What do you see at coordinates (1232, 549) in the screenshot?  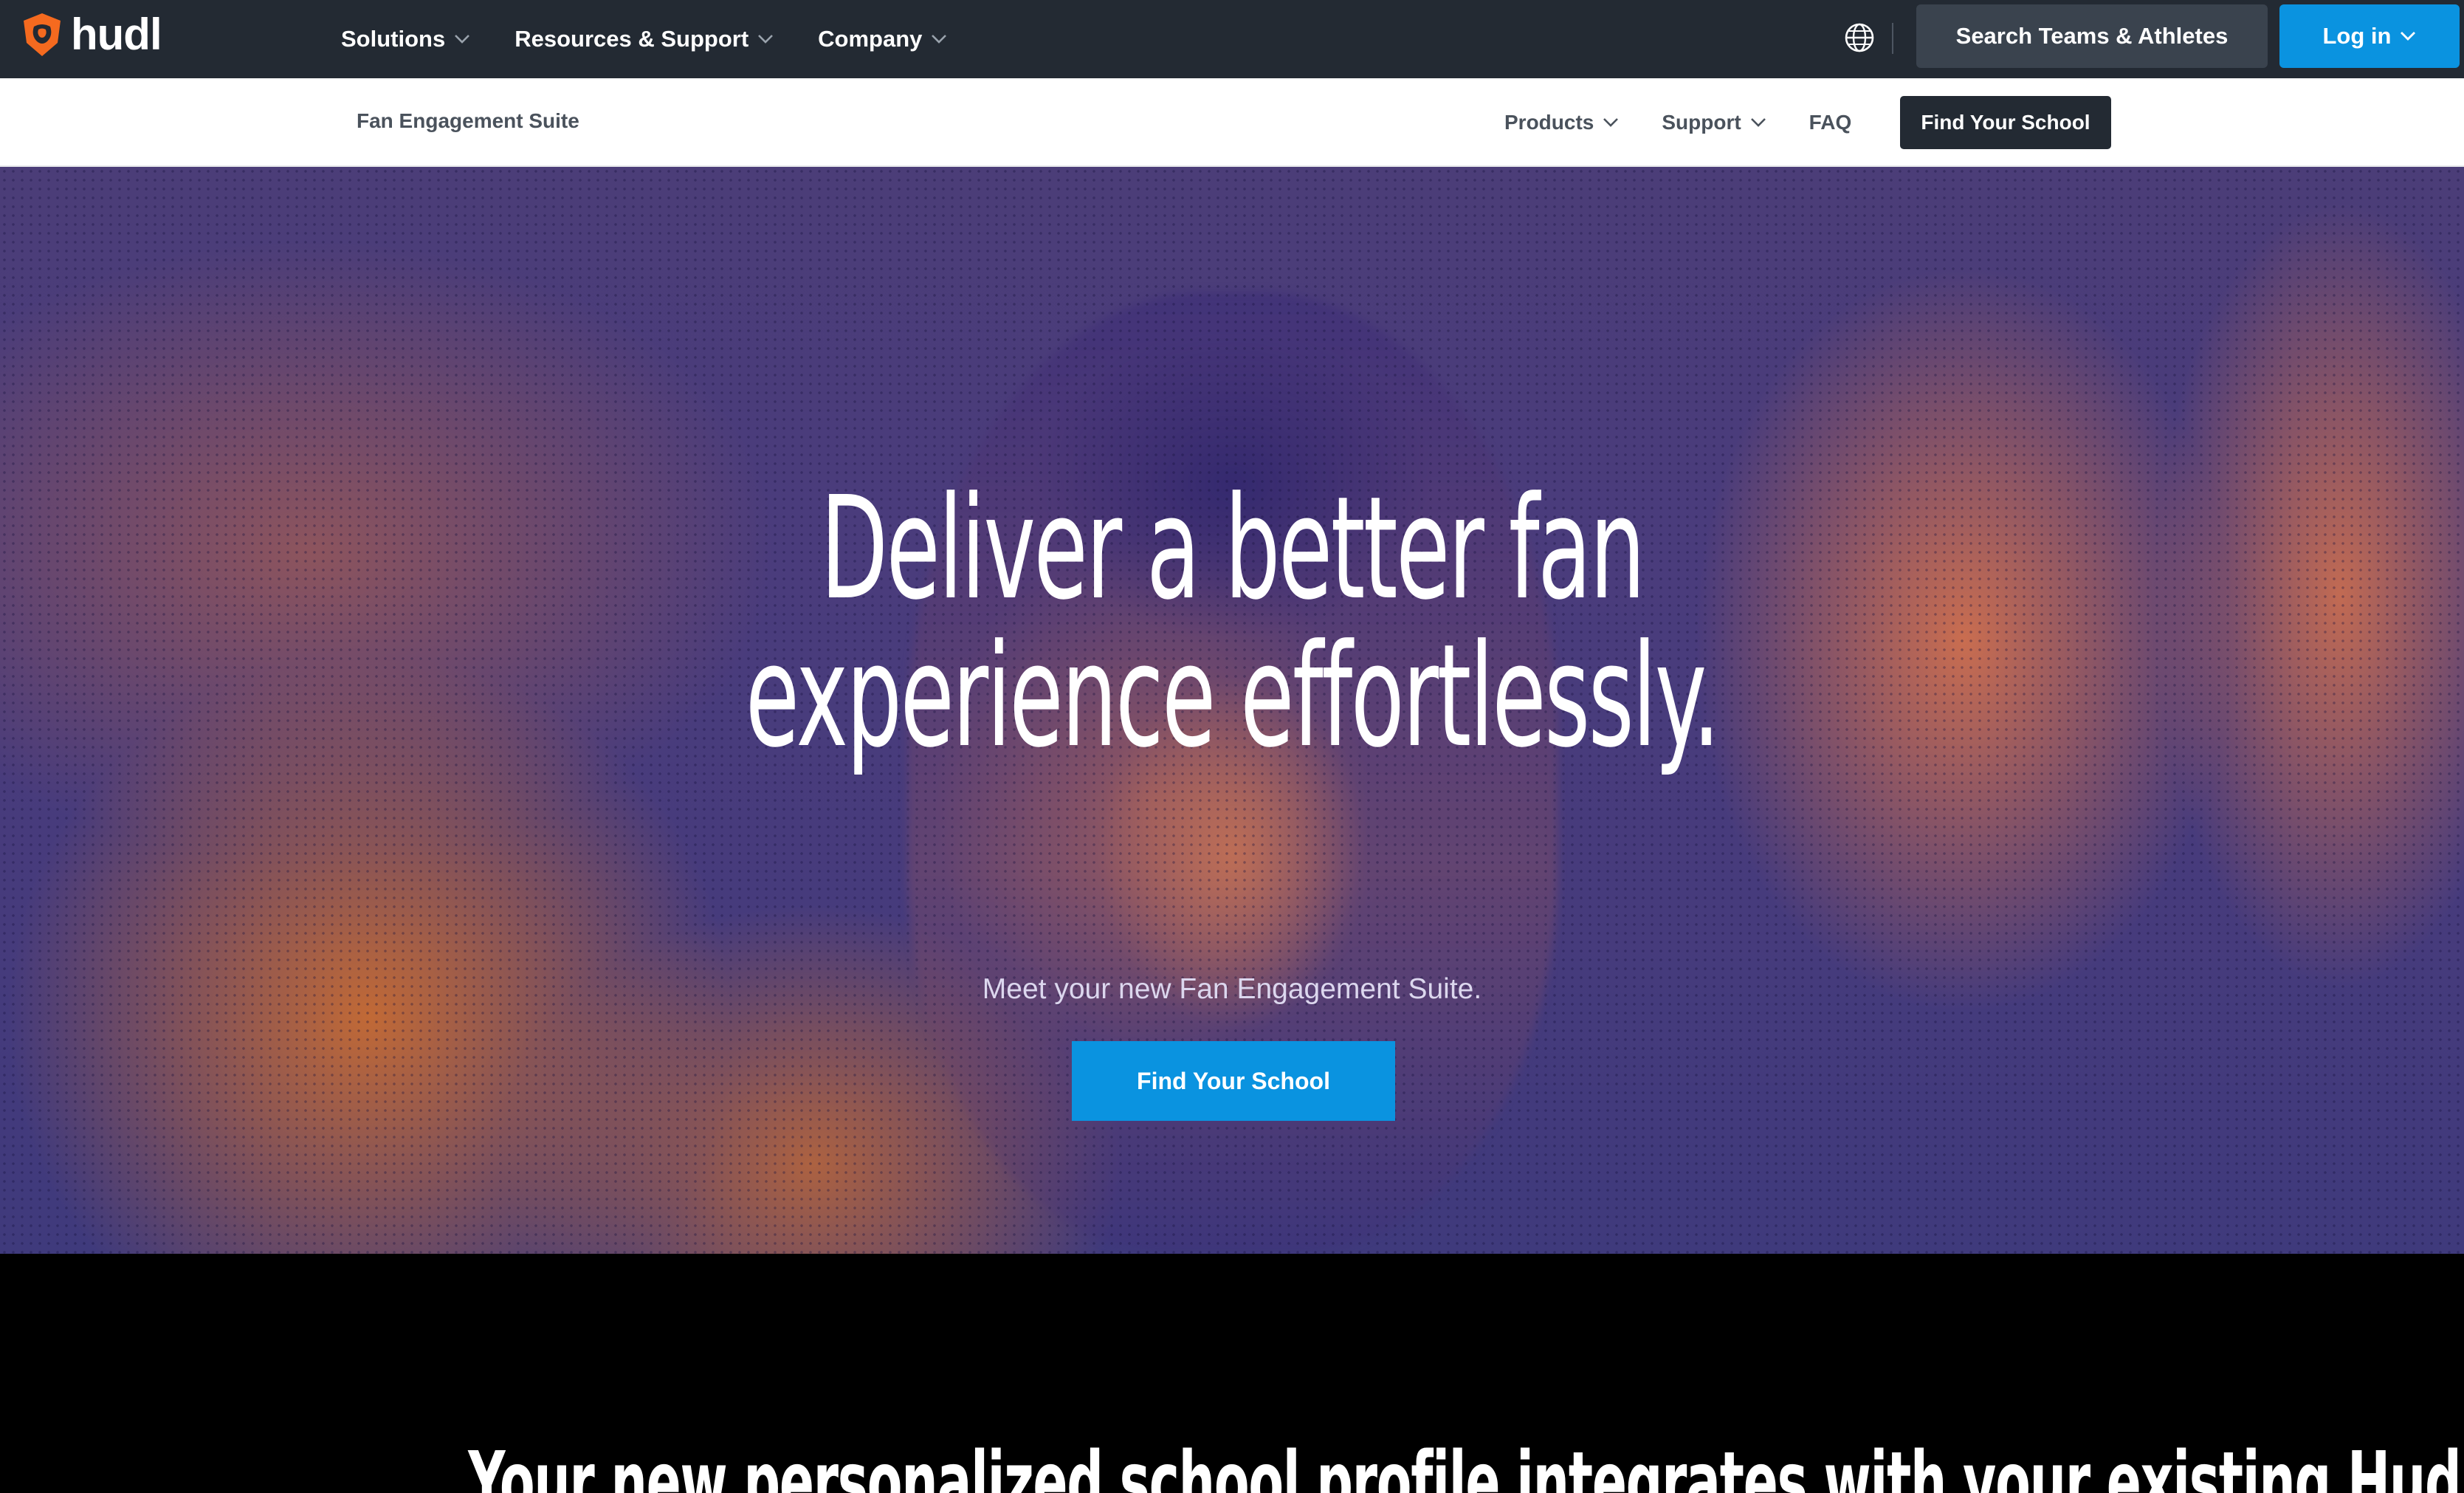 I see `hero-headline-line1: Deliver a better fan` at bounding box center [1232, 549].